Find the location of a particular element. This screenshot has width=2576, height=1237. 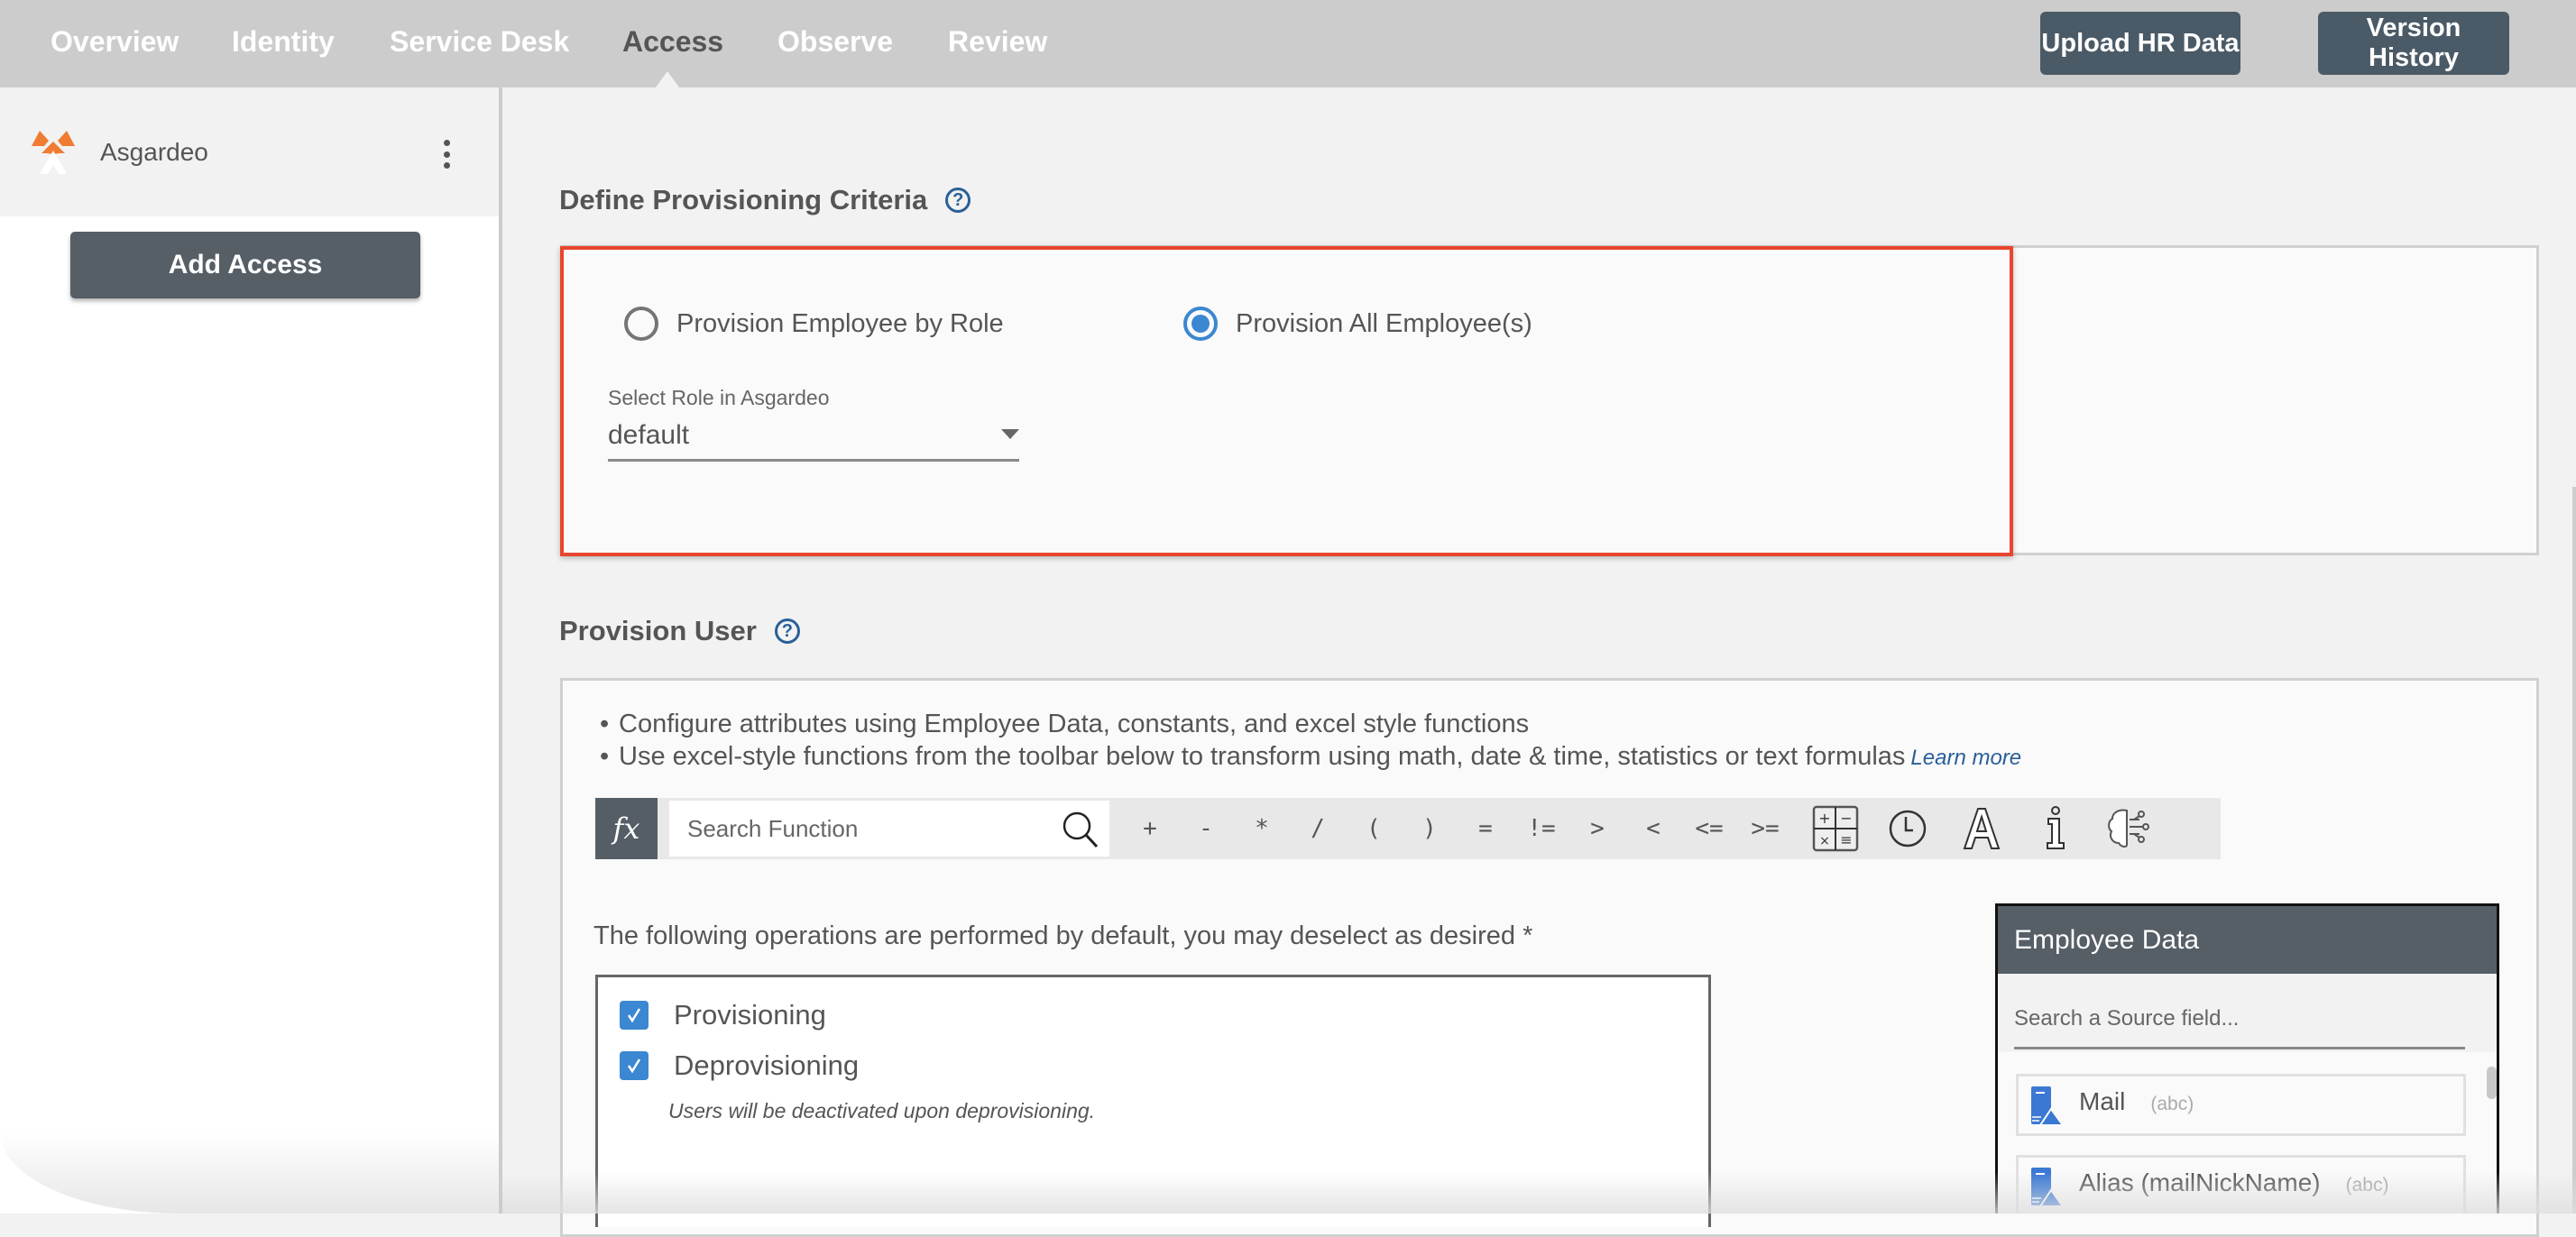

operator-equals: = is located at coordinates (1486, 828).